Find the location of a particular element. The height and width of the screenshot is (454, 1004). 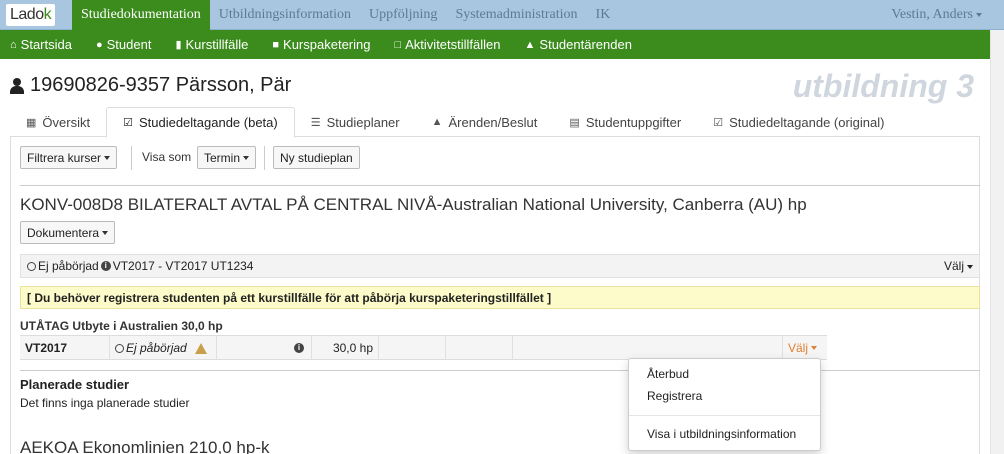

page-scrollbar is located at coordinates (997, 242).